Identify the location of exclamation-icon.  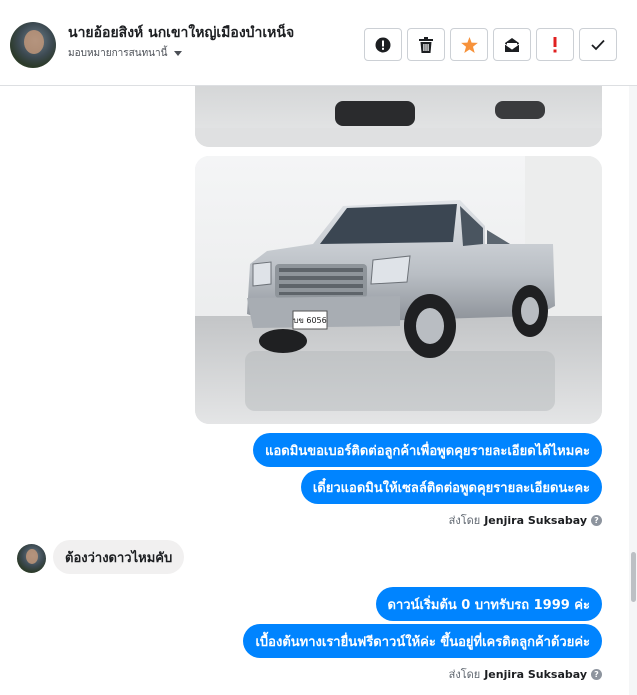
(555, 44).